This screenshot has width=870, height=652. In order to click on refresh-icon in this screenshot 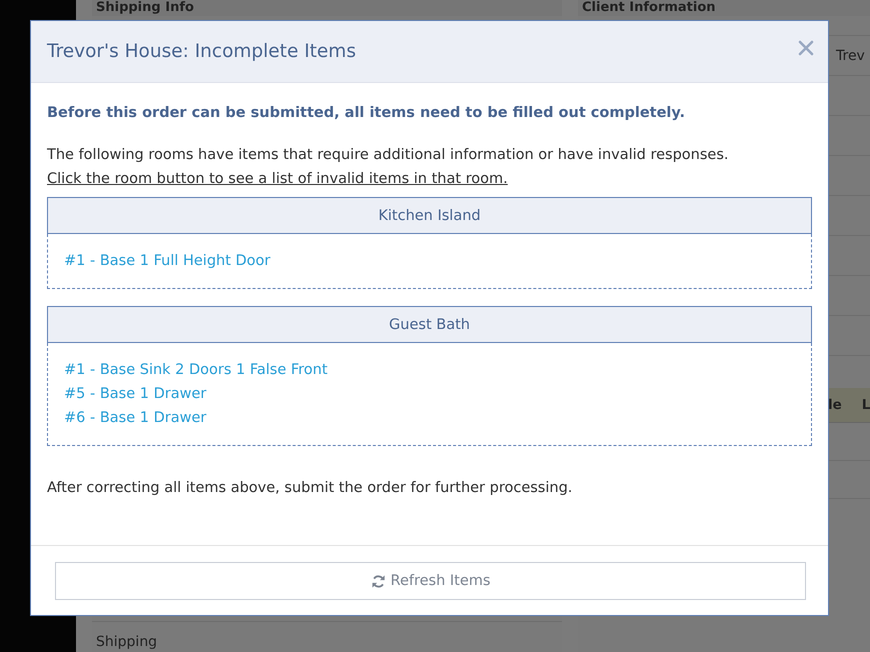, I will do `click(378, 581)`.